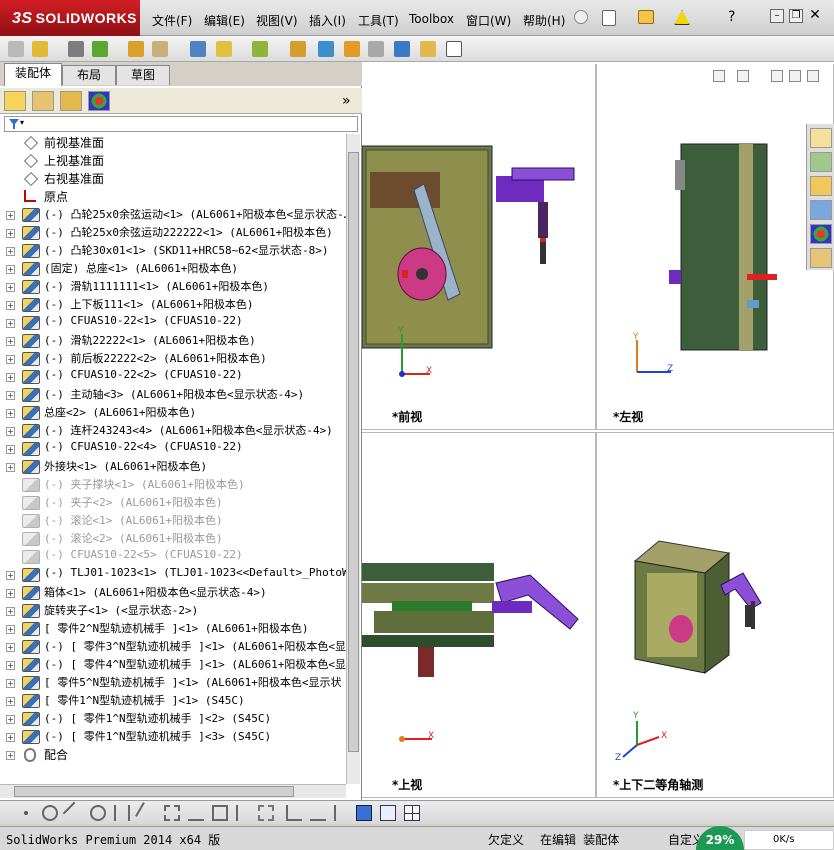  What do you see at coordinates (544, 20) in the screenshot?
I see `menu-help: 帮助(H)` at bounding box center [544, 20].